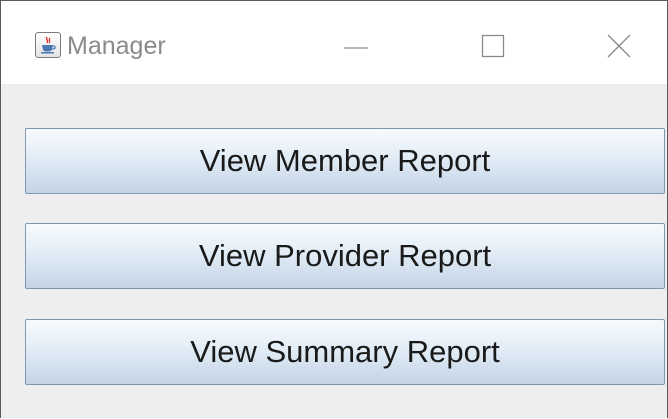  I want to click on maximize-button, so click(493, 46).